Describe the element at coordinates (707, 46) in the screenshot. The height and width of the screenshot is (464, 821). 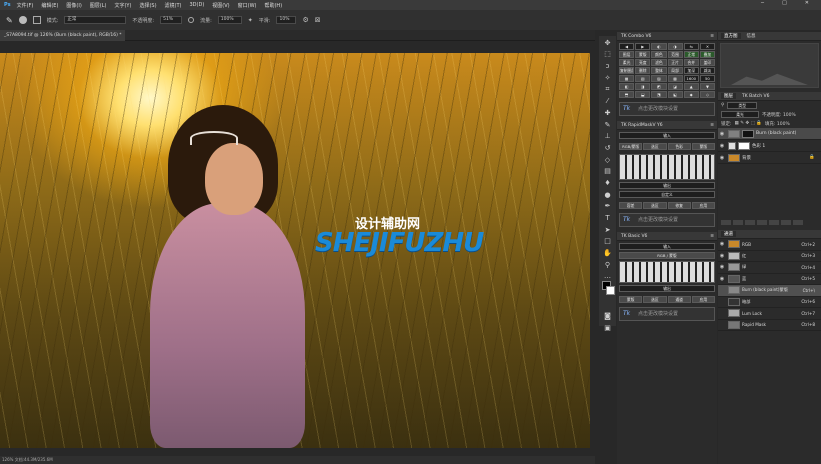
I see `tk-combo-btn: ✕` at that location.